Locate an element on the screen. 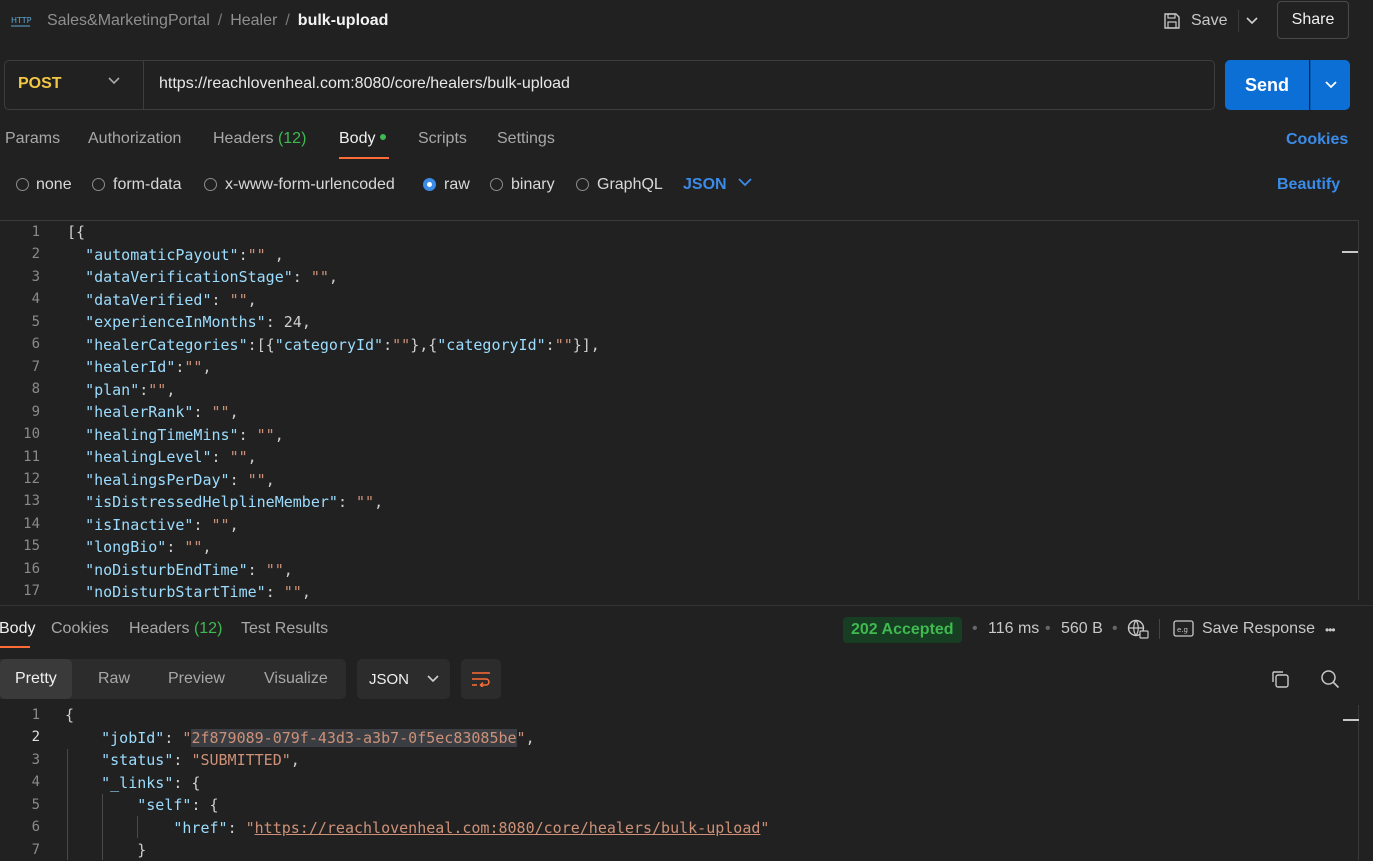  tab-scripts: Scripts is located at coordinates (442, 139).